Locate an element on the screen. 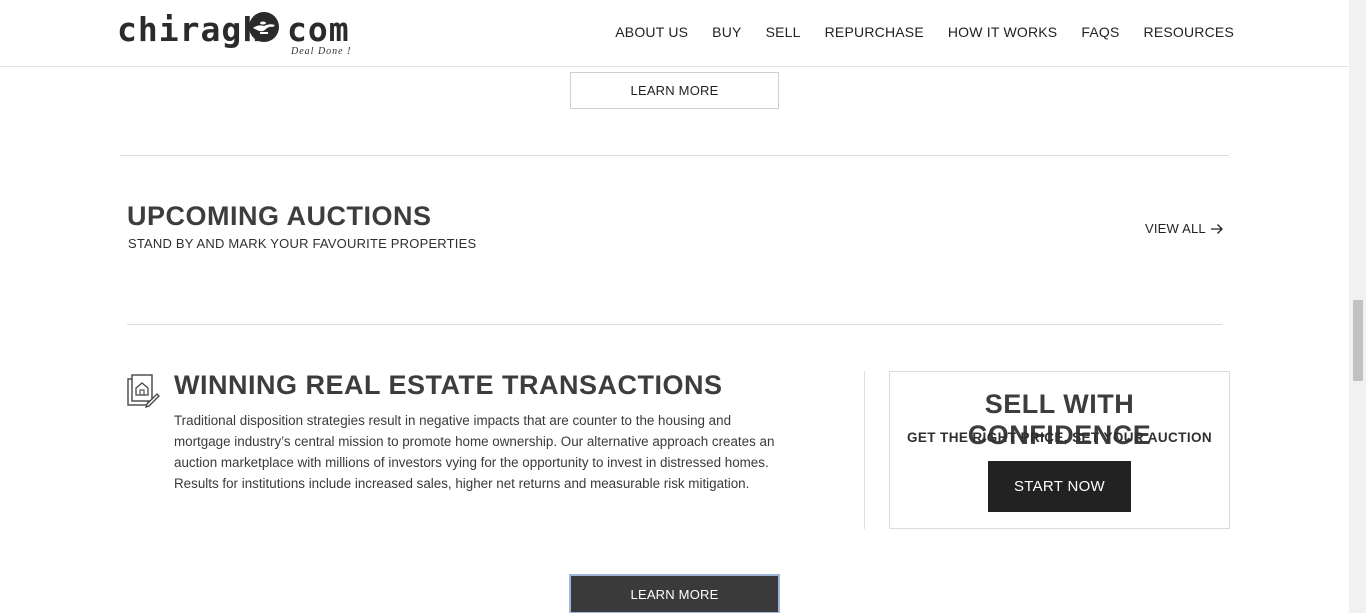 This screenshot has height=613, width=1366. learn-more-button-bottom: LEARN MORE is located at coordinates (674, 593).